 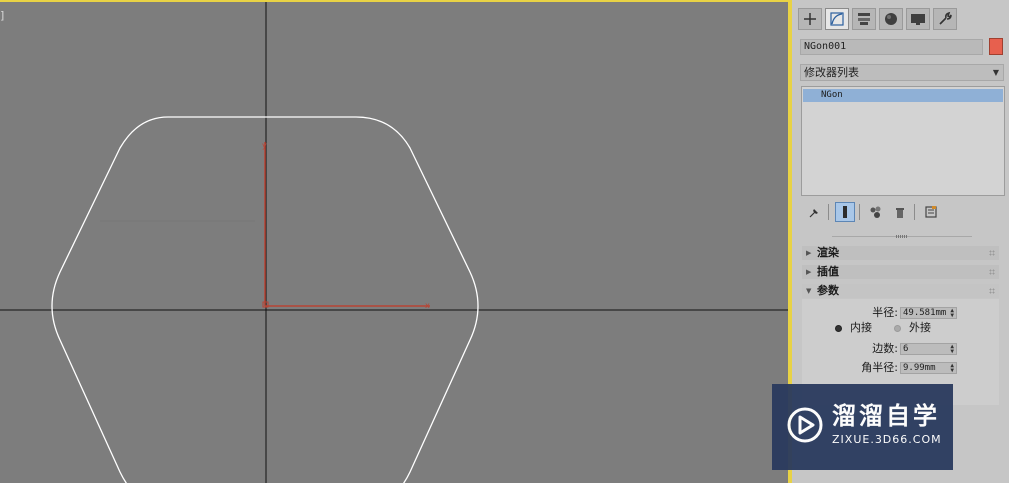 I want to click on tab-create, so click(x=810, y=19).